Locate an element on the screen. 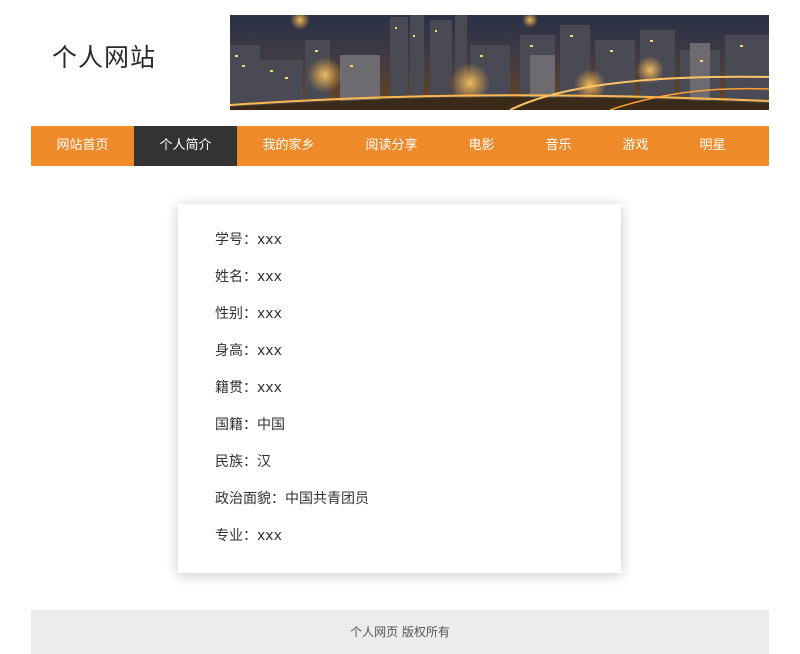  banner-image is located at coordinates (499, 62).